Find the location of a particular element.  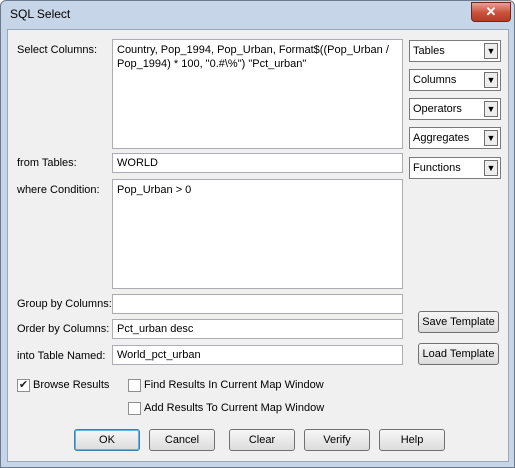

from-tables-input: WORLD is located at coordinates (257, 163).